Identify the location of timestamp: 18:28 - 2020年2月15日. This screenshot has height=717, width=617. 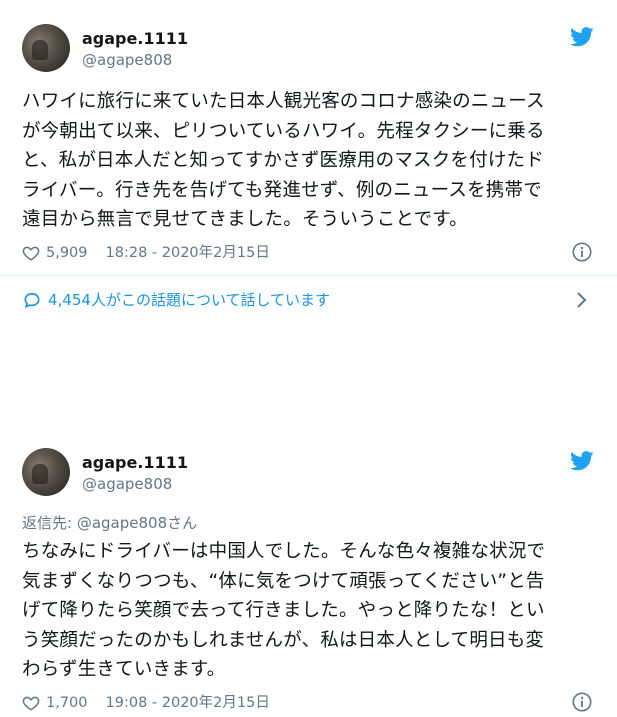
(188, 253).